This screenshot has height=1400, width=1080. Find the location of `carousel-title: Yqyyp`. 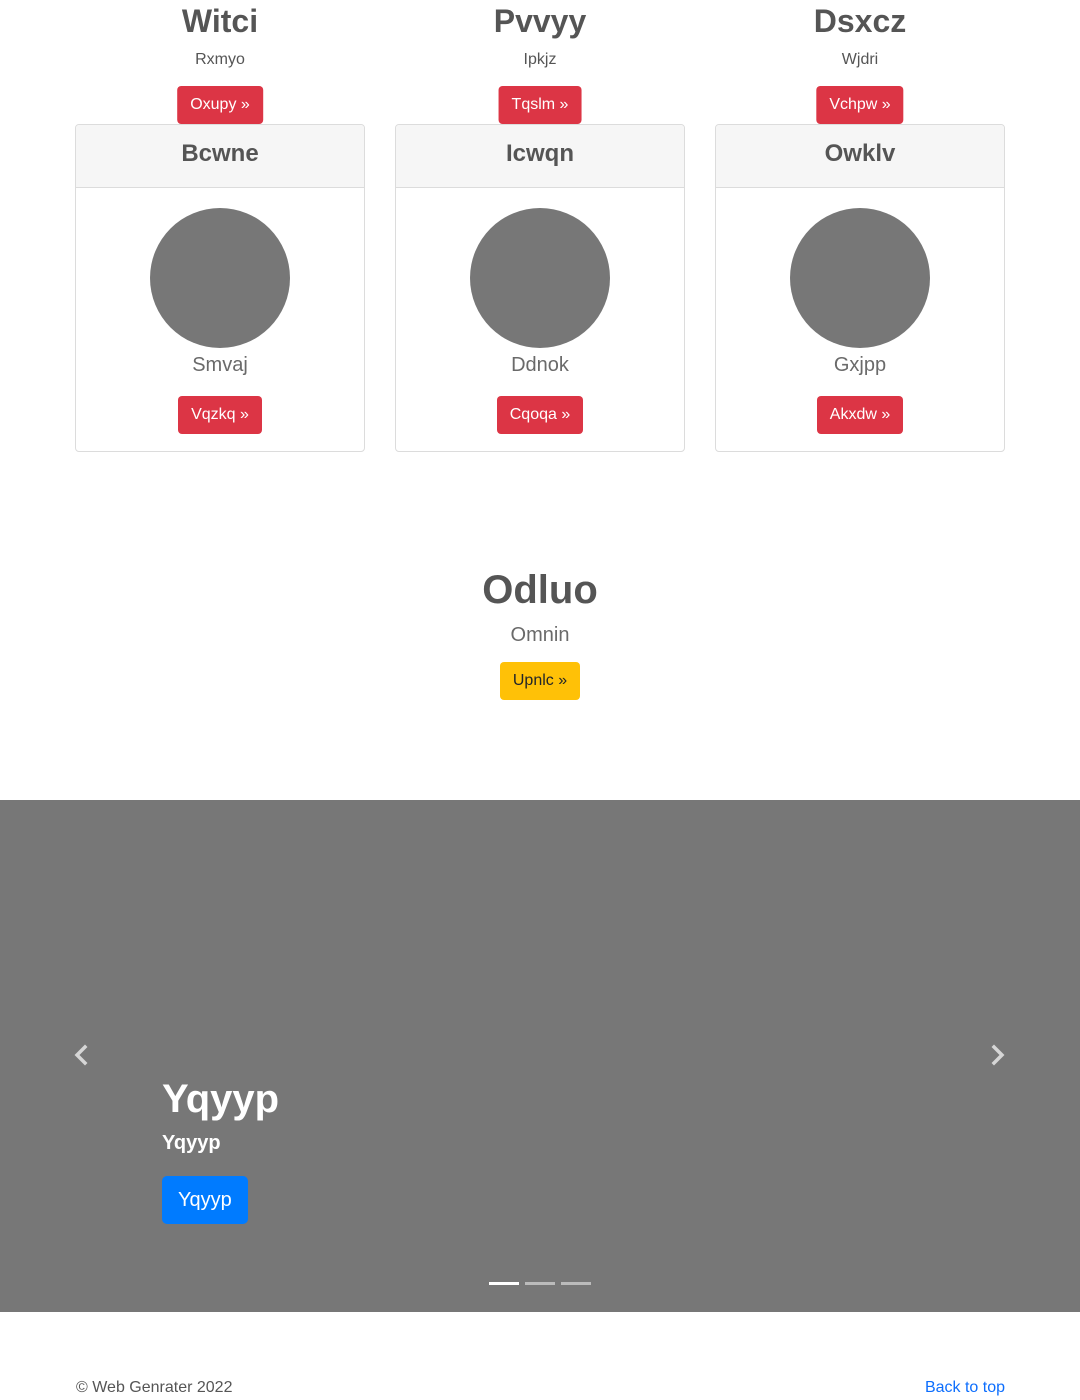

carousel-title: Yqyyp is located at coordinates (221, 1099).